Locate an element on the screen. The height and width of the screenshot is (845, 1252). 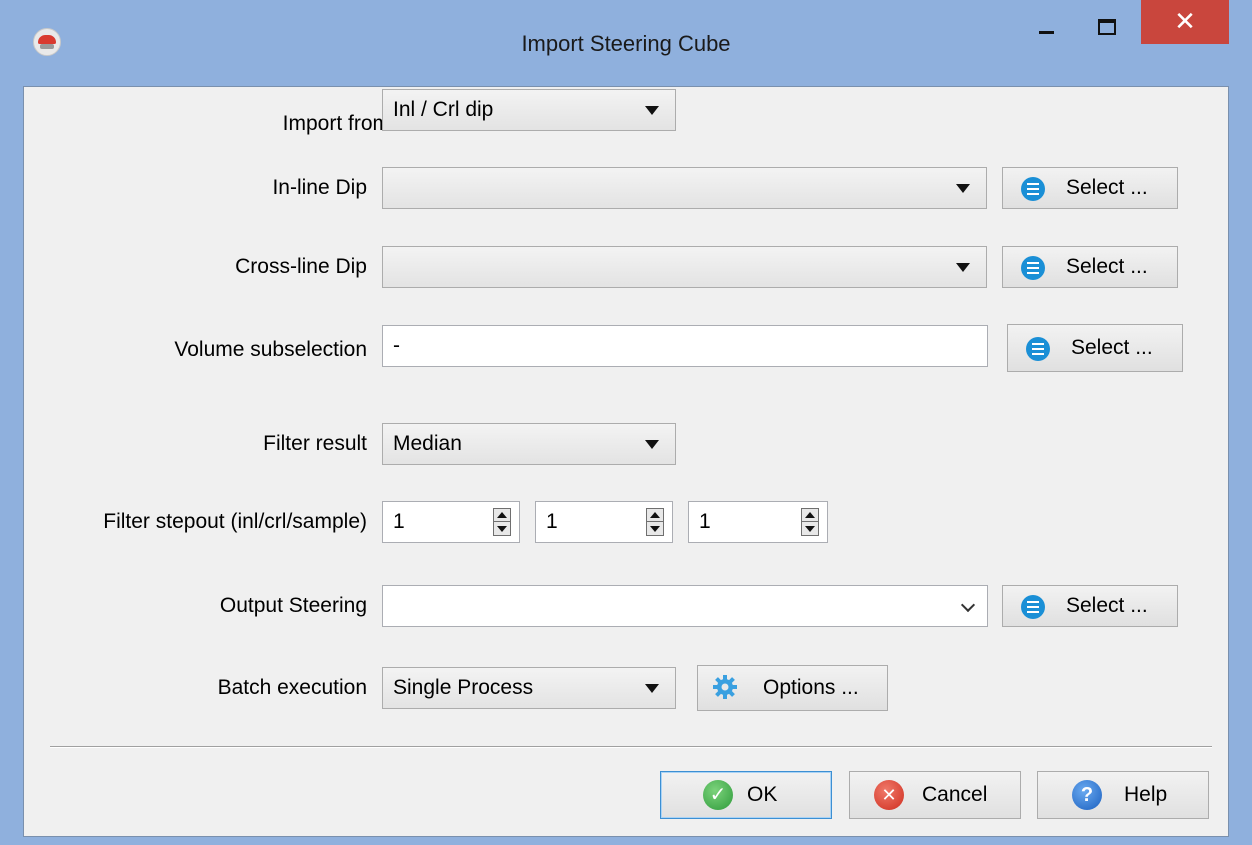
batch-execution-combo: Single Process is located at coordinates (529, 688).